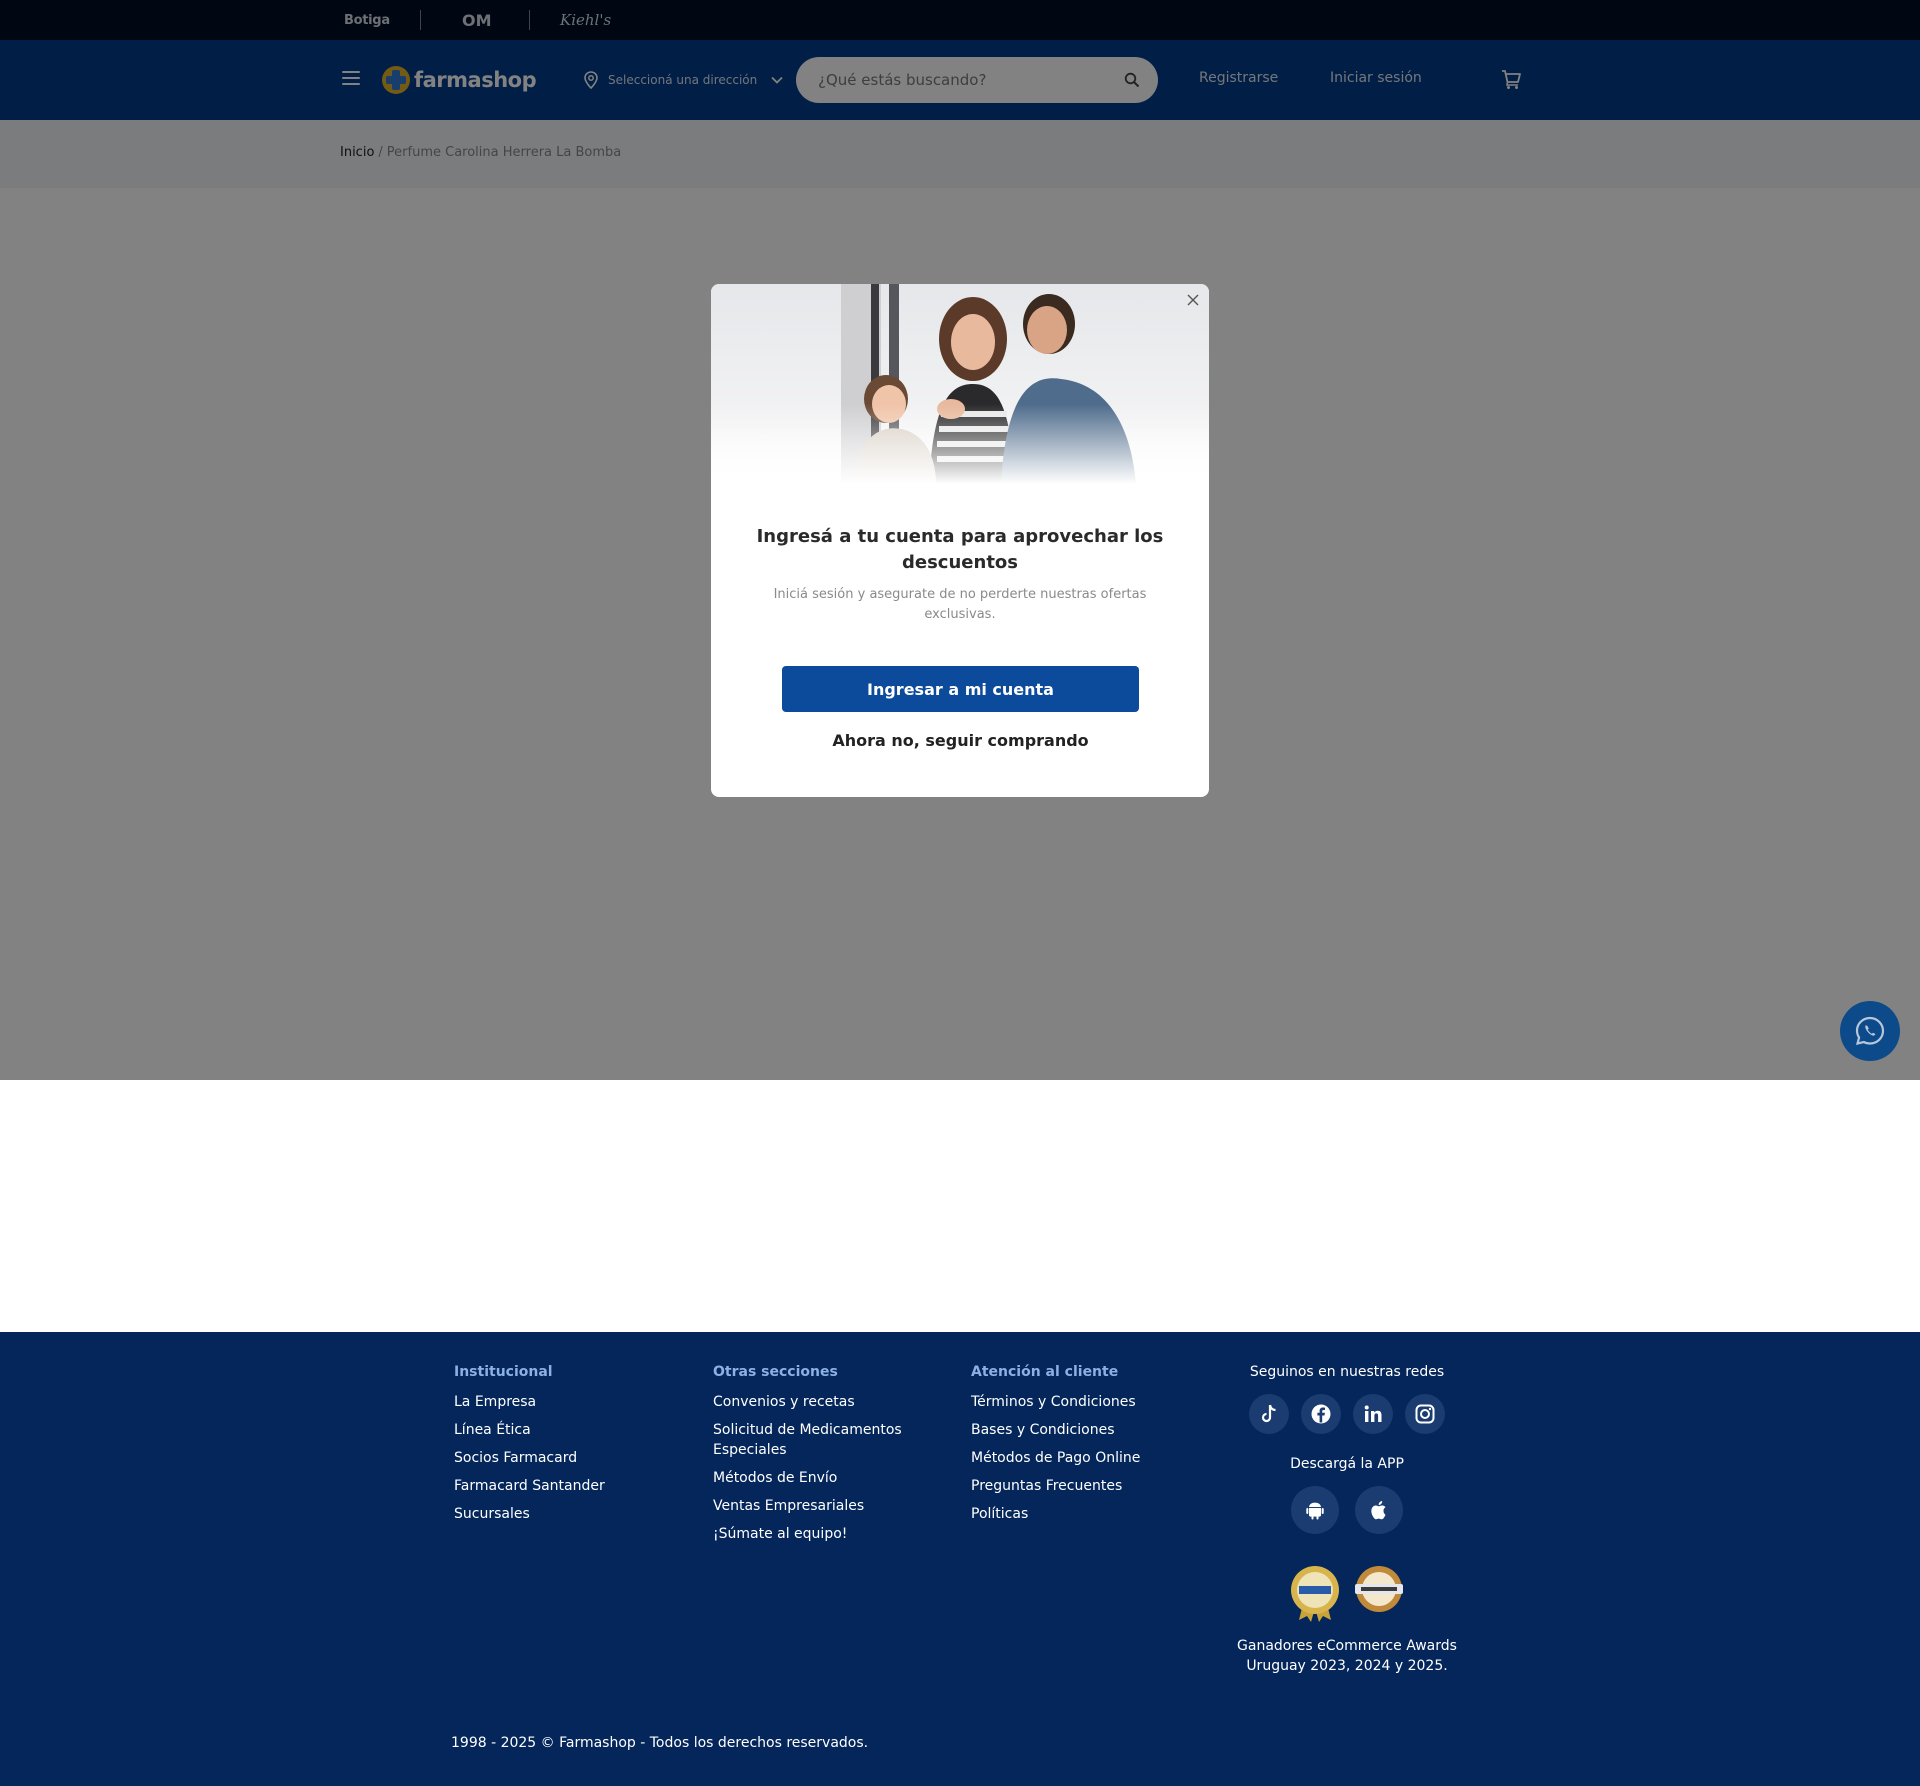  Describe the element at coordinates (1379, 1510) in the screenshot. I see `apple-icon` at that location.